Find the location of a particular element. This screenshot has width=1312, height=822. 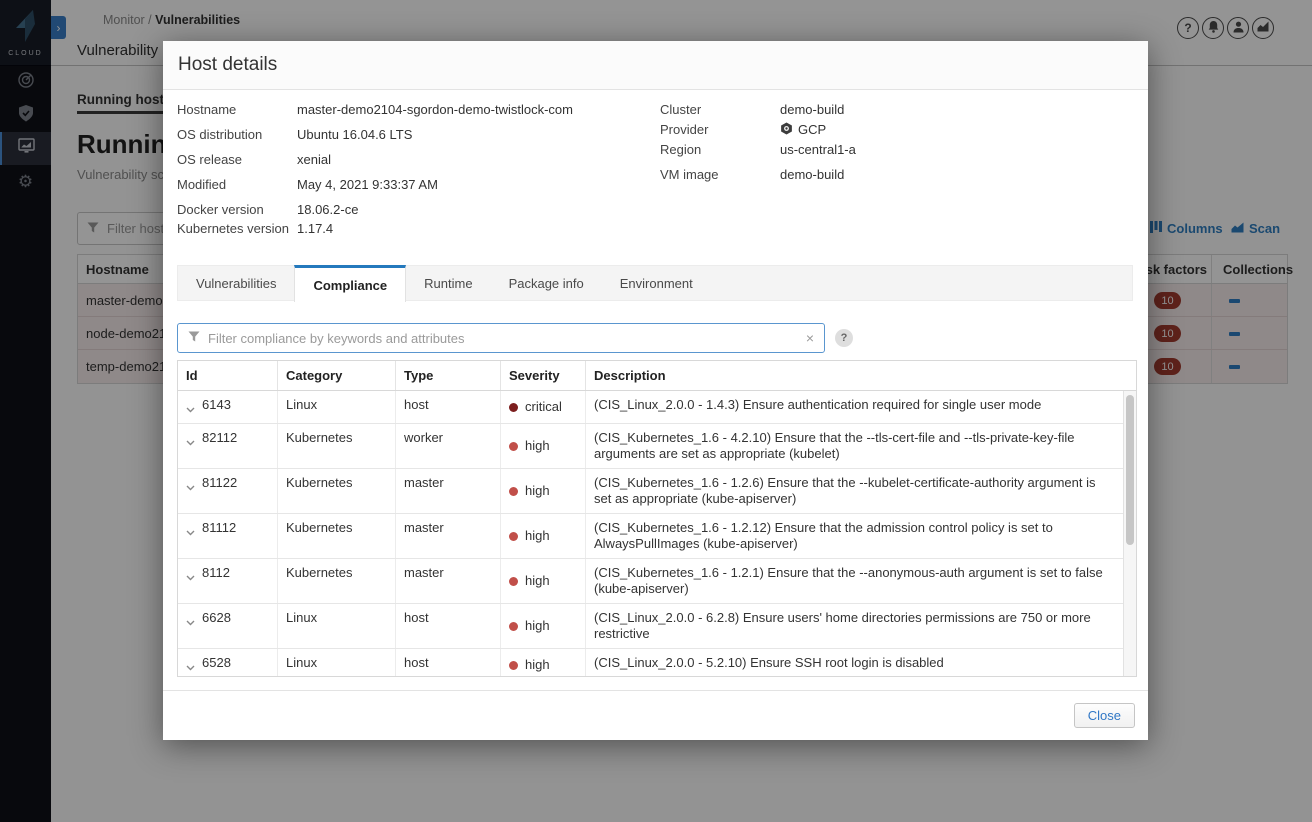

severity-column-header: Severity is located at coordinates (543, 375).